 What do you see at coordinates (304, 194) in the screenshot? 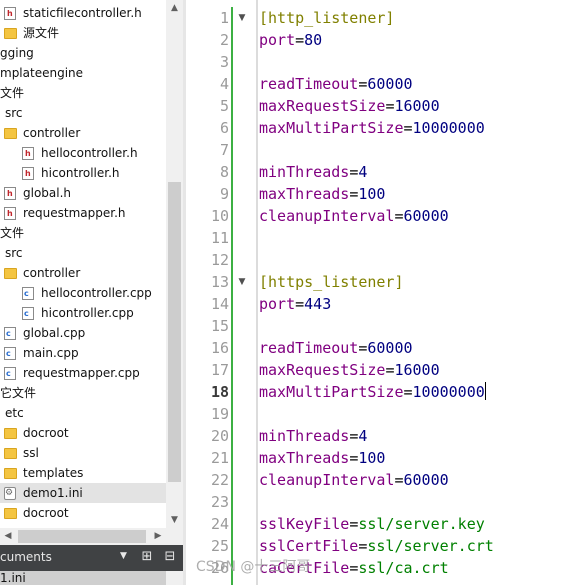
I see `code-token: maxThreads` at bounding box center [304, 194].